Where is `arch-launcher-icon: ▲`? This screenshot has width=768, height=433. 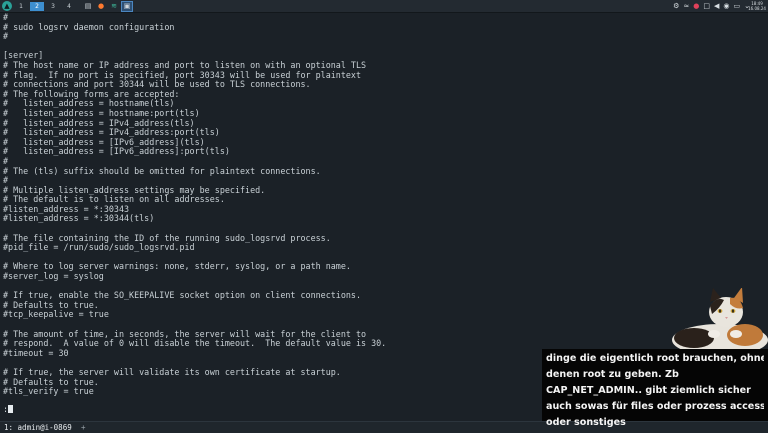
arch-launcher-icon: ▲ is located at coordinates (7, 6).